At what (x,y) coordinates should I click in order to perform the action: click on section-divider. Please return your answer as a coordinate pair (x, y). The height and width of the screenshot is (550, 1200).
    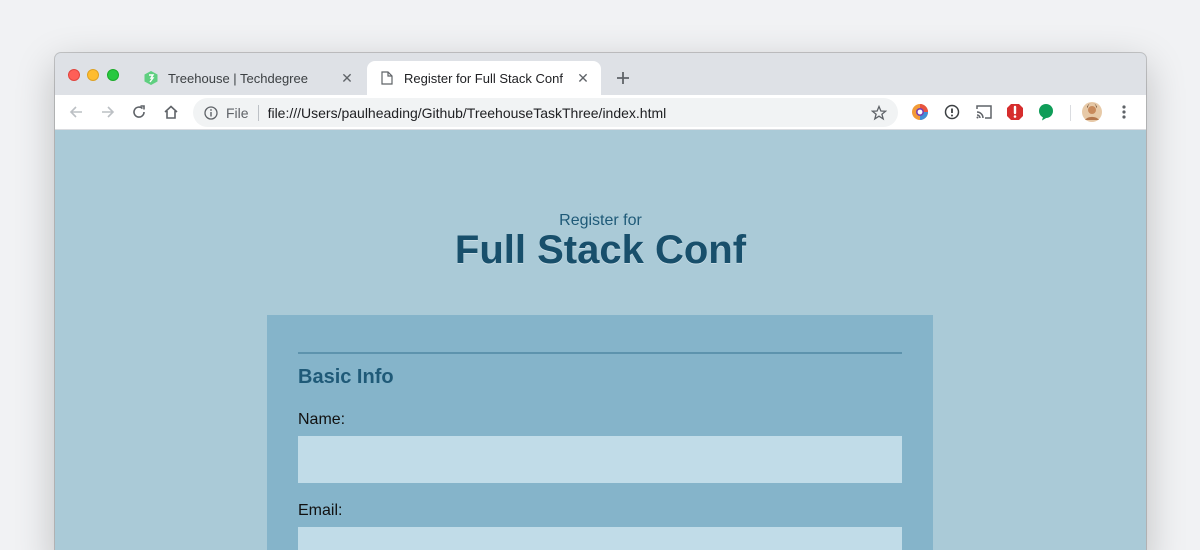
    Looking at the image, I should click on (600, 353).